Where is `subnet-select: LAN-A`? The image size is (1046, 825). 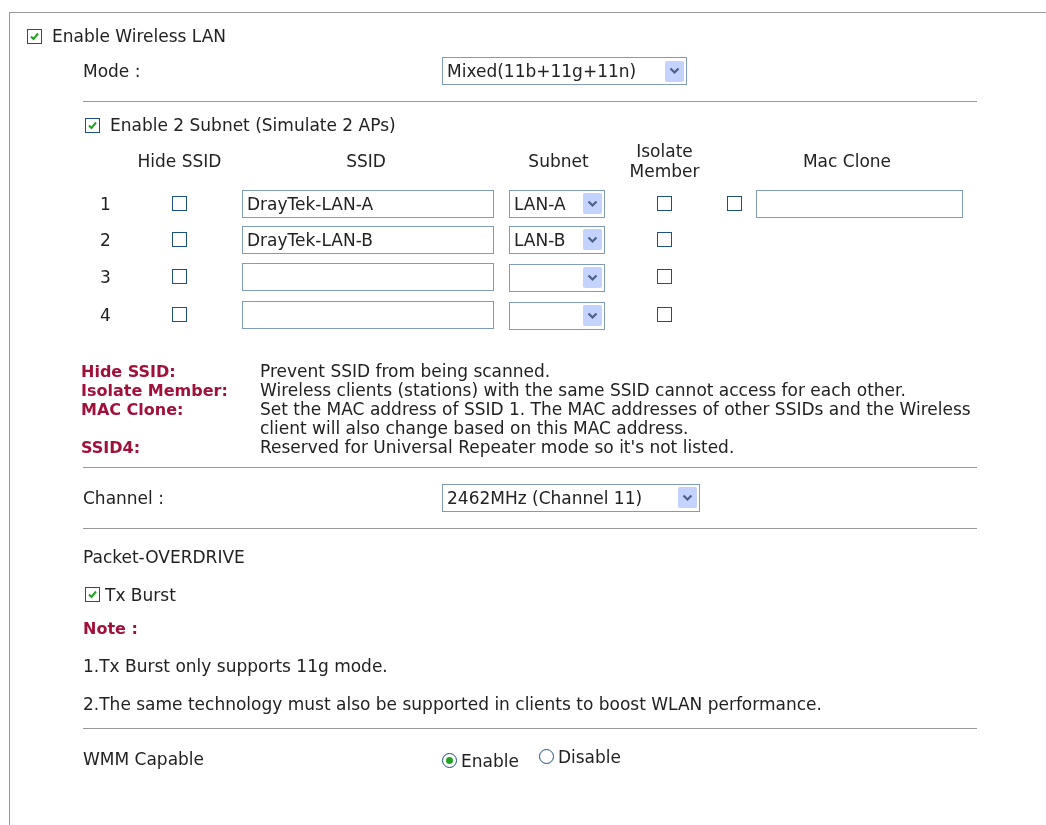
subnet-select: LAN-A is located at coordinates (557, 203).